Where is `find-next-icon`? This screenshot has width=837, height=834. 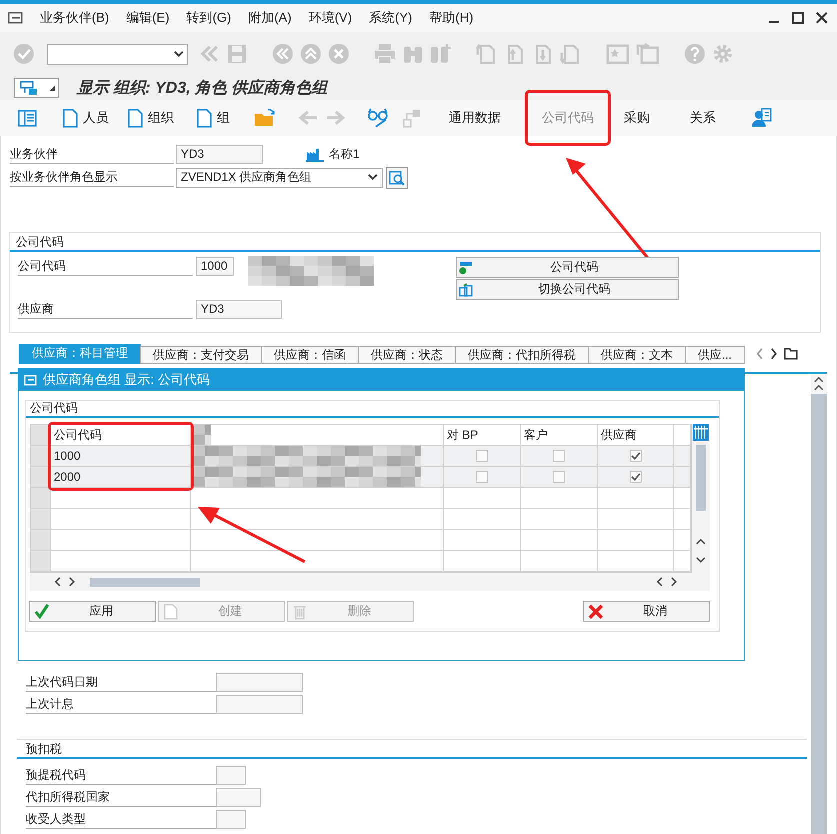
find-next-icon is located at coordinates (441, 54).